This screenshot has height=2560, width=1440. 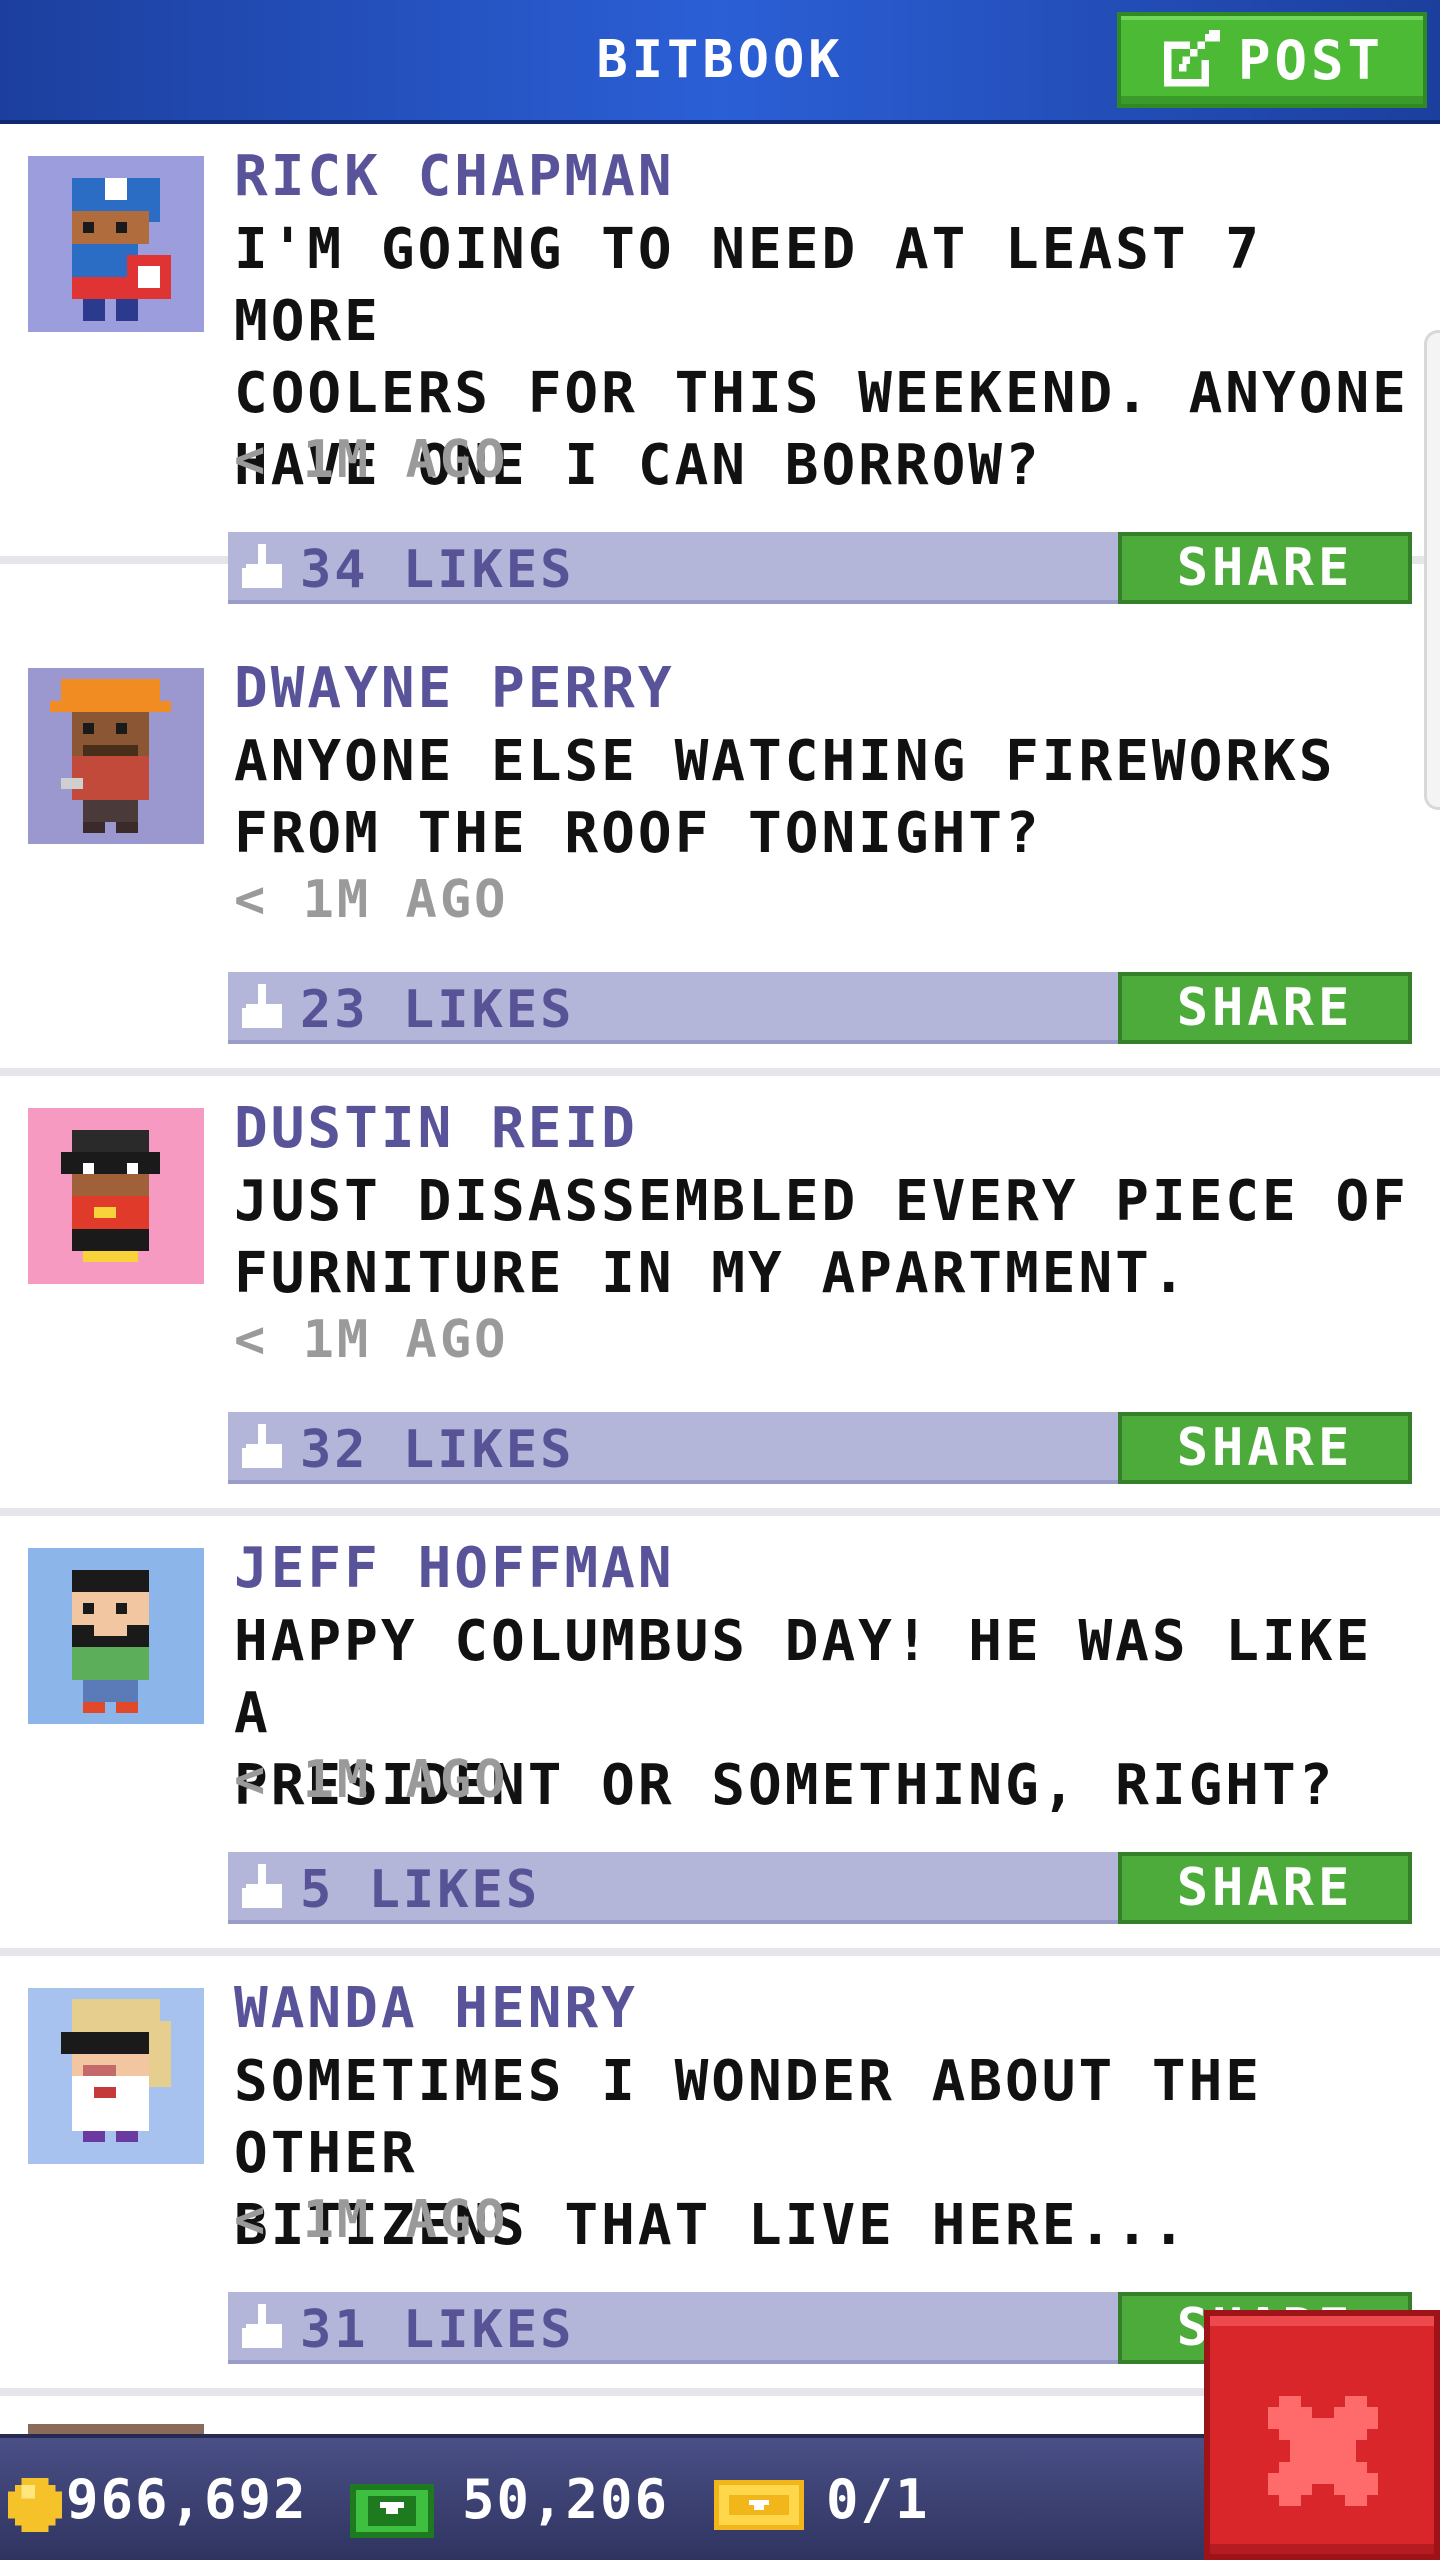 What do you see at coordinates (454, 688) in the screenshot?
I see `post-author: DWAYNE PERRY` at bounding box center [454, 688].